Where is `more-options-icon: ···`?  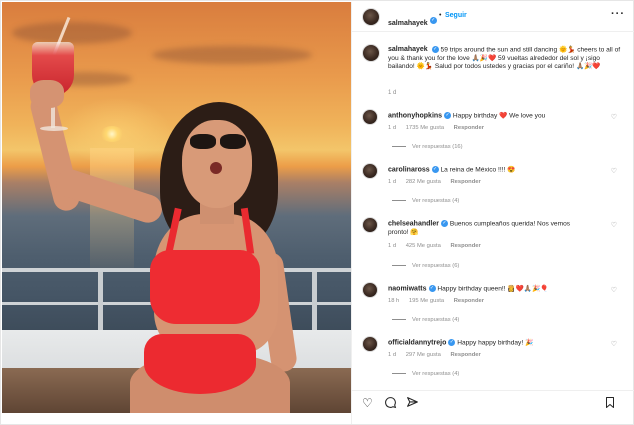 more-options-icon: ··· is located at coordinates (618, 14).